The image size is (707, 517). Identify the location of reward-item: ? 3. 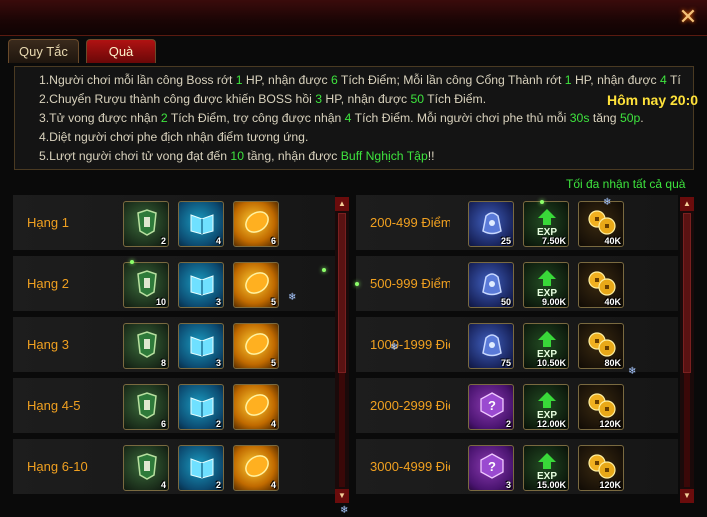
(491, 468).